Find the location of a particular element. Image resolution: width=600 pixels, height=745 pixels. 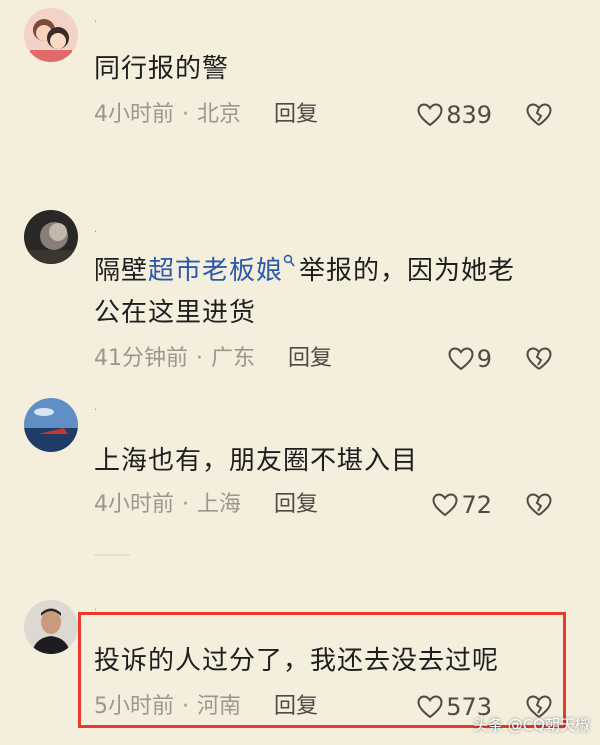

comment-meta: 41分钟前 · 广东 回复 9 is located at coordinates (337, 359).